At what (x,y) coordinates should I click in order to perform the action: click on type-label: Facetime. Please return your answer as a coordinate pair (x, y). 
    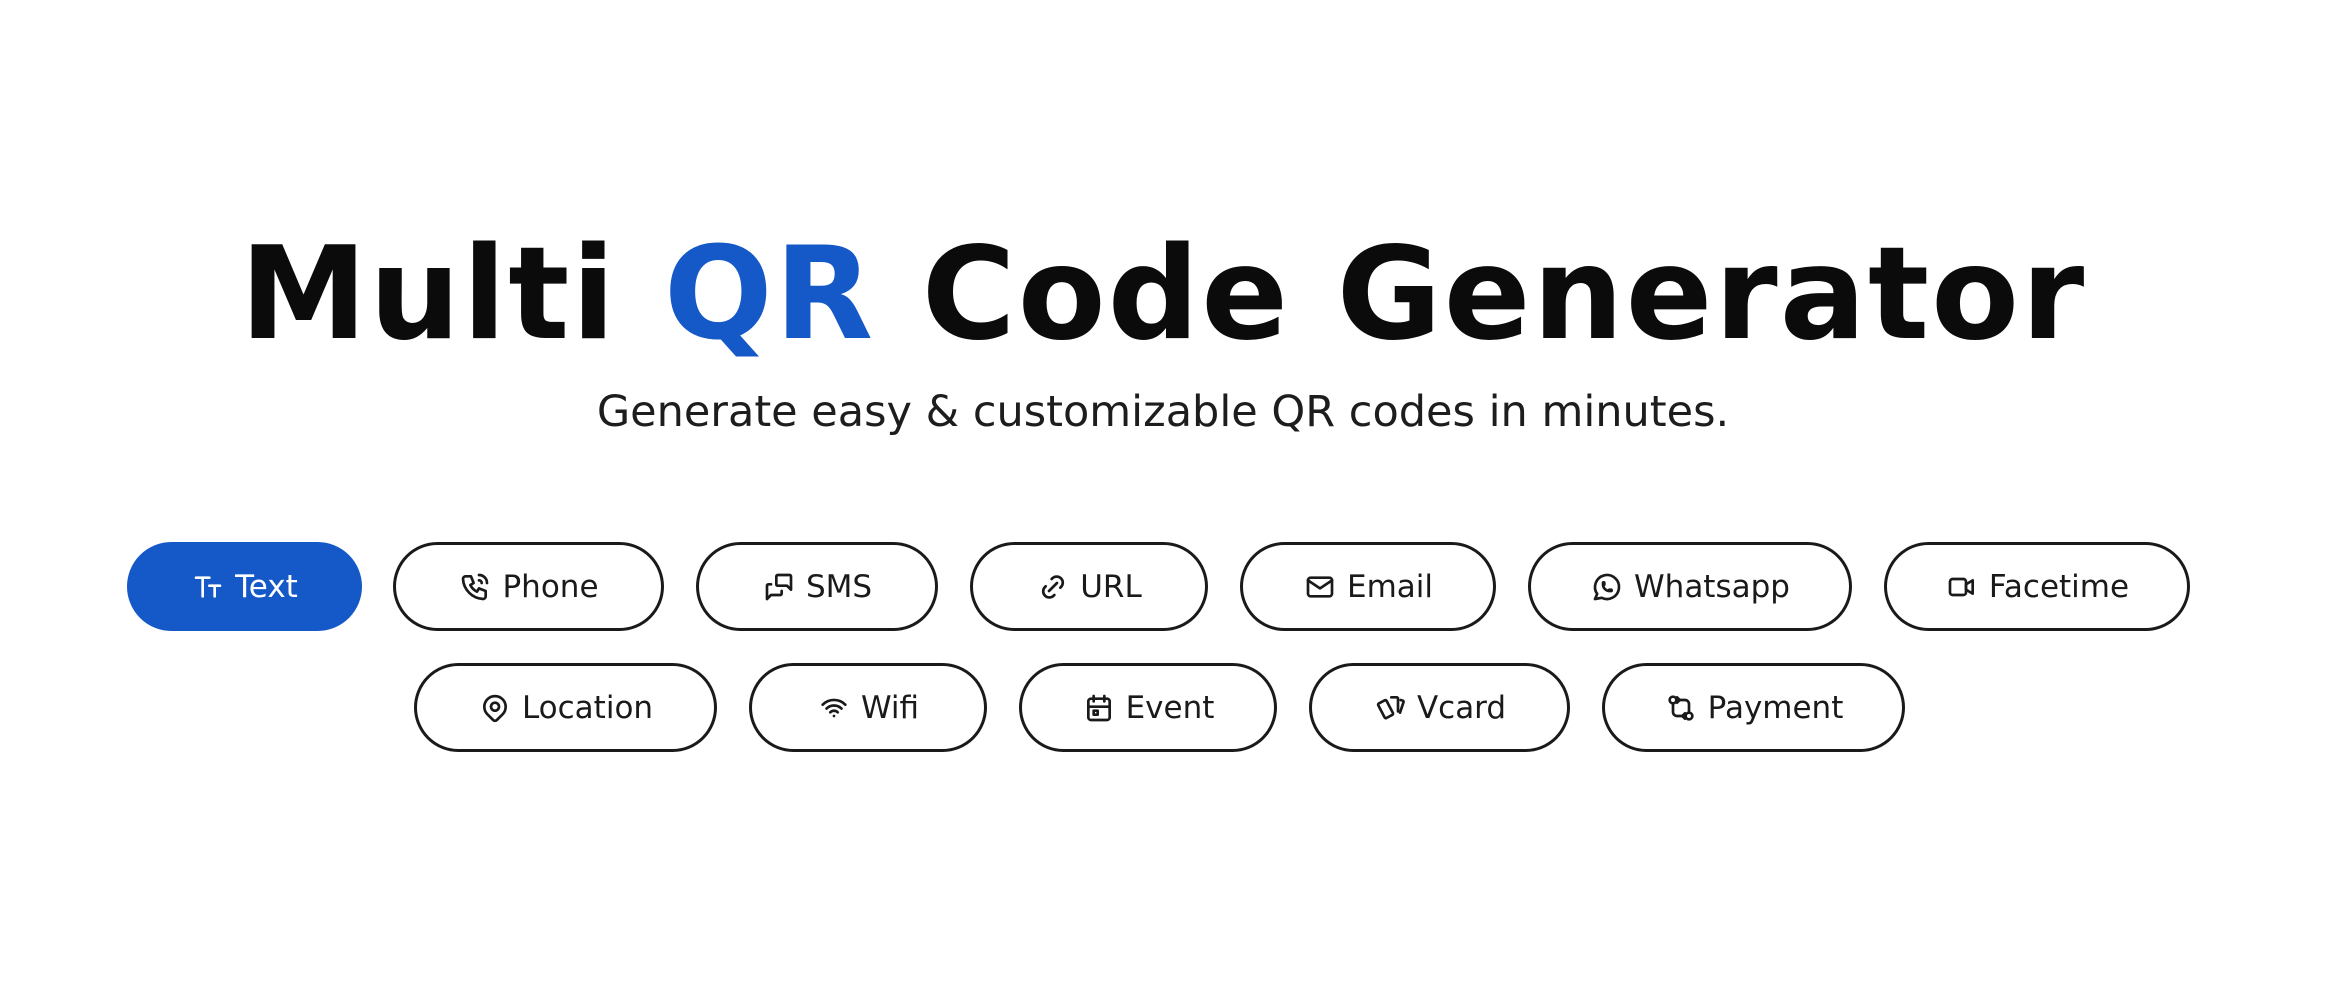
    Looking at the image, I should click on (2059, 586).